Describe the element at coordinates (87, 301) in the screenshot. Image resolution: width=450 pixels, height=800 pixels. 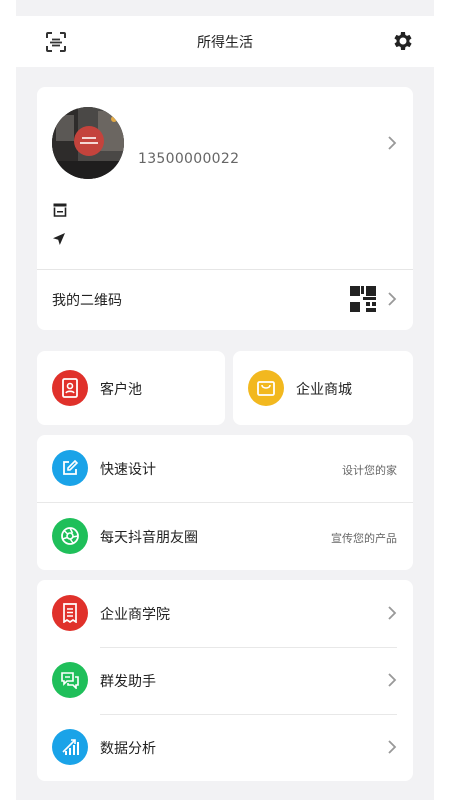
I see `qr-label: 我的二维码` at that location.